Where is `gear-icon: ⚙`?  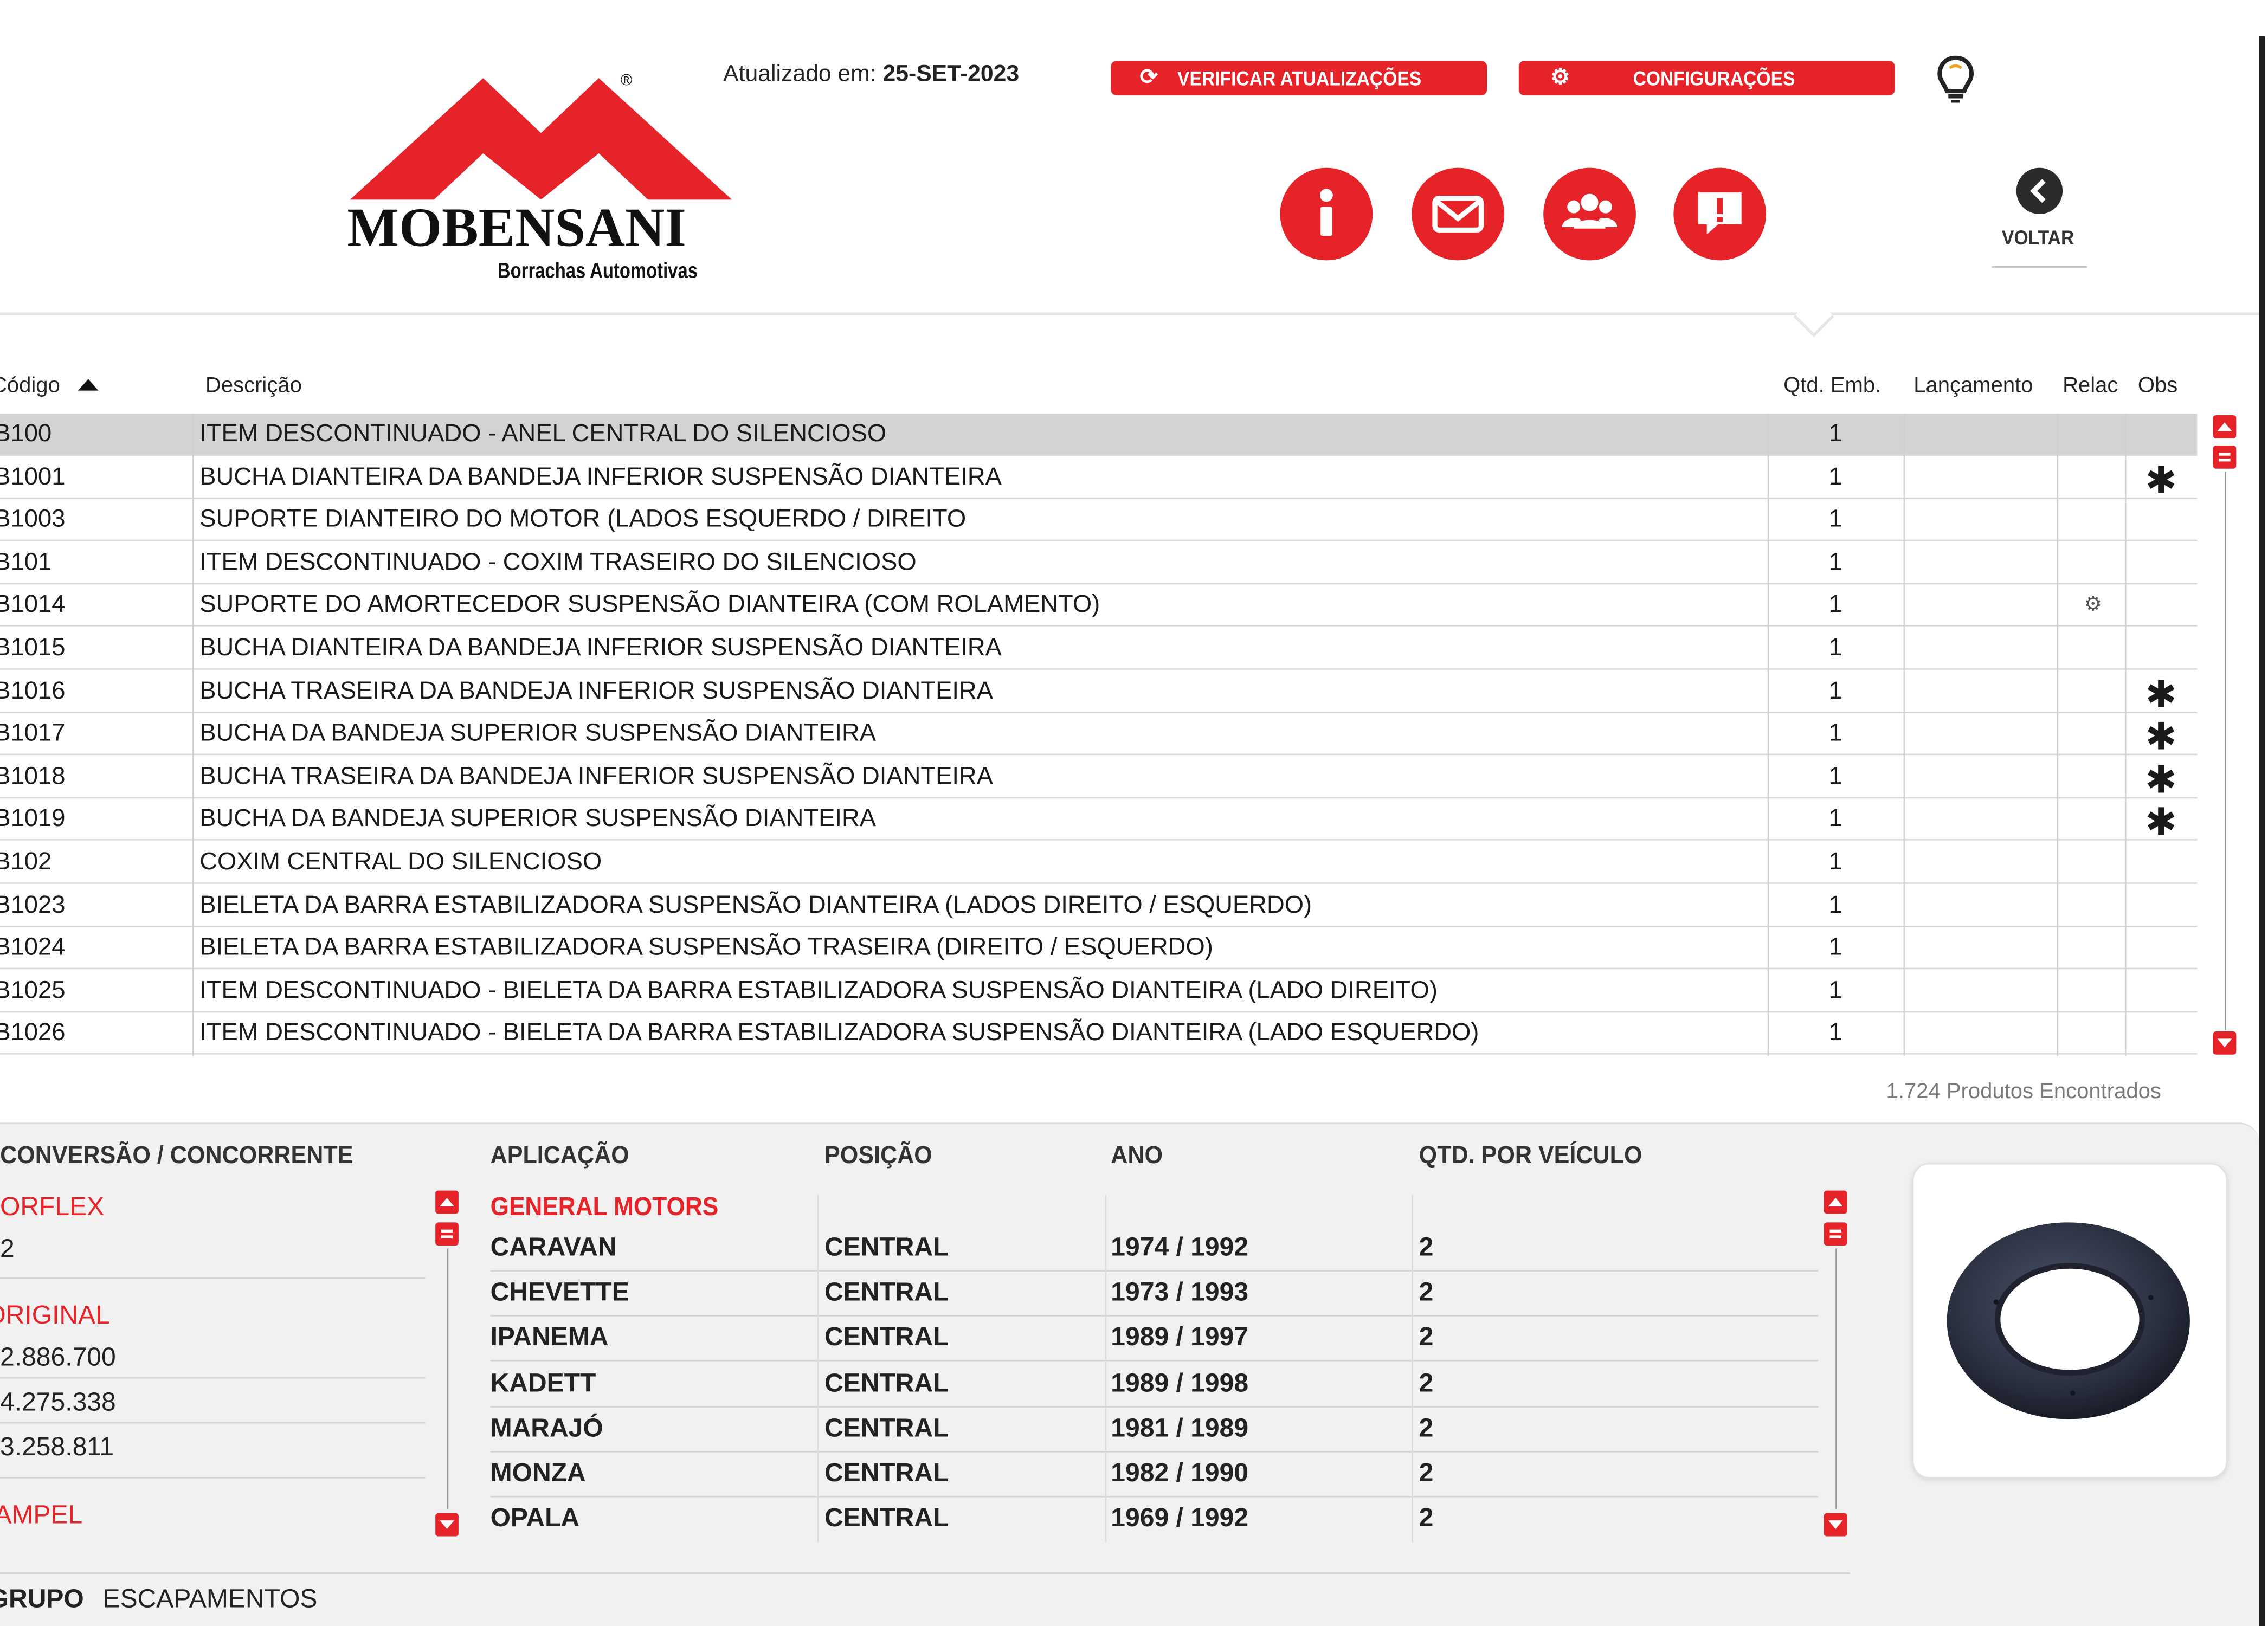
gear-icon: ⚙ is located at coordinates (1560, 78).